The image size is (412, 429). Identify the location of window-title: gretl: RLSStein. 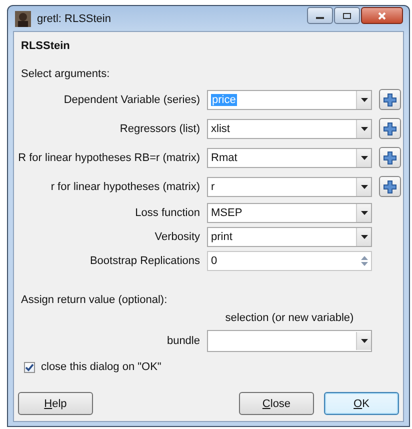
(74, 18).